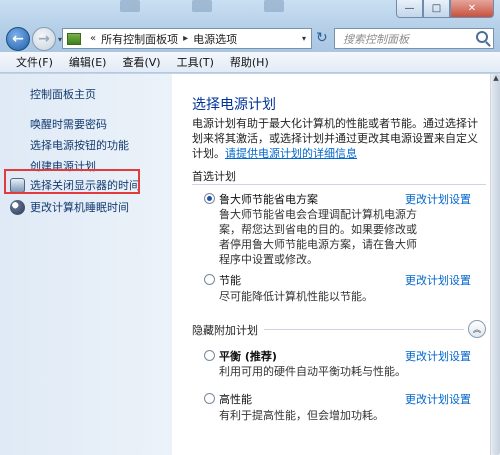 Image resolution: width=500 pixels, height=455 pixels. Describe the element at coordinates (79, 145) in the screenshot. I see `power-button-function-link: 选择电源按钮的功能` at that location.